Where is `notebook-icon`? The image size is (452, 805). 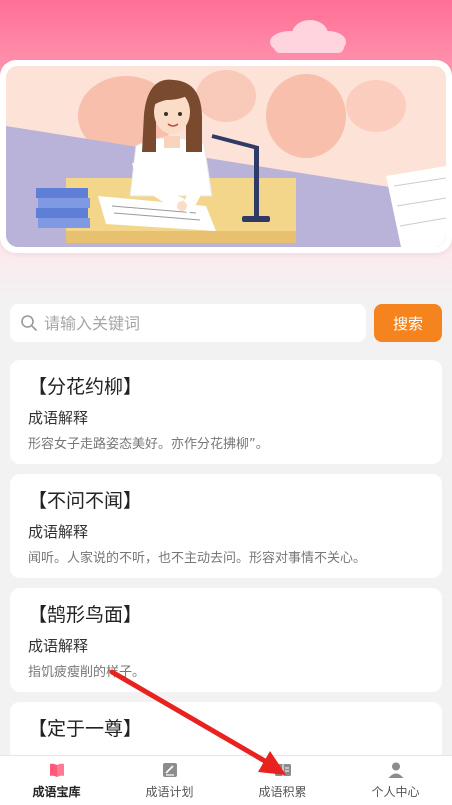
notebook-icon is located at coordinates (282, 770).